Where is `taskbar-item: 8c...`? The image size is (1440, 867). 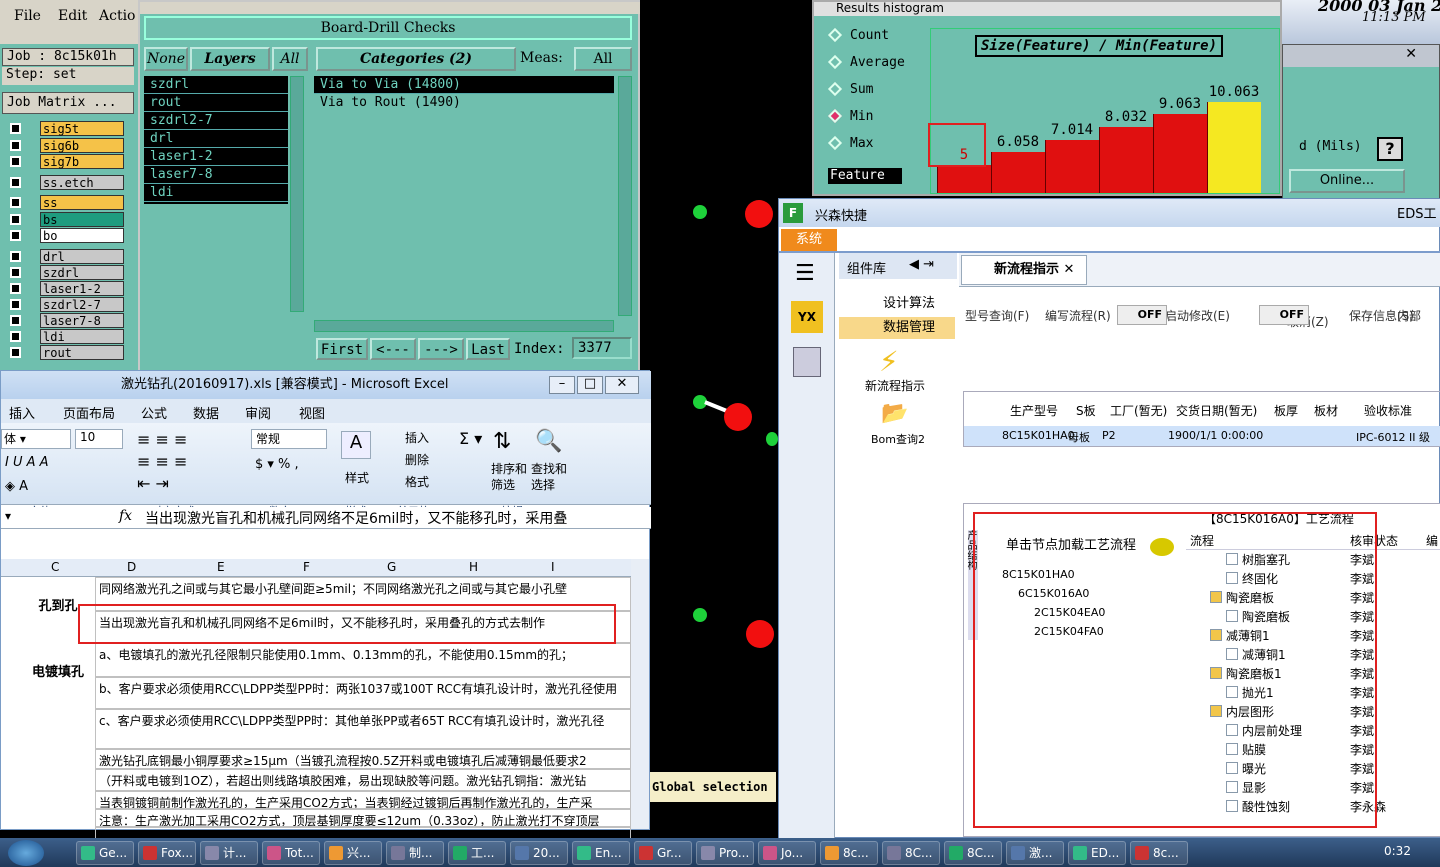
taskbar-item: 8c... is located at coordinates (849, 853).